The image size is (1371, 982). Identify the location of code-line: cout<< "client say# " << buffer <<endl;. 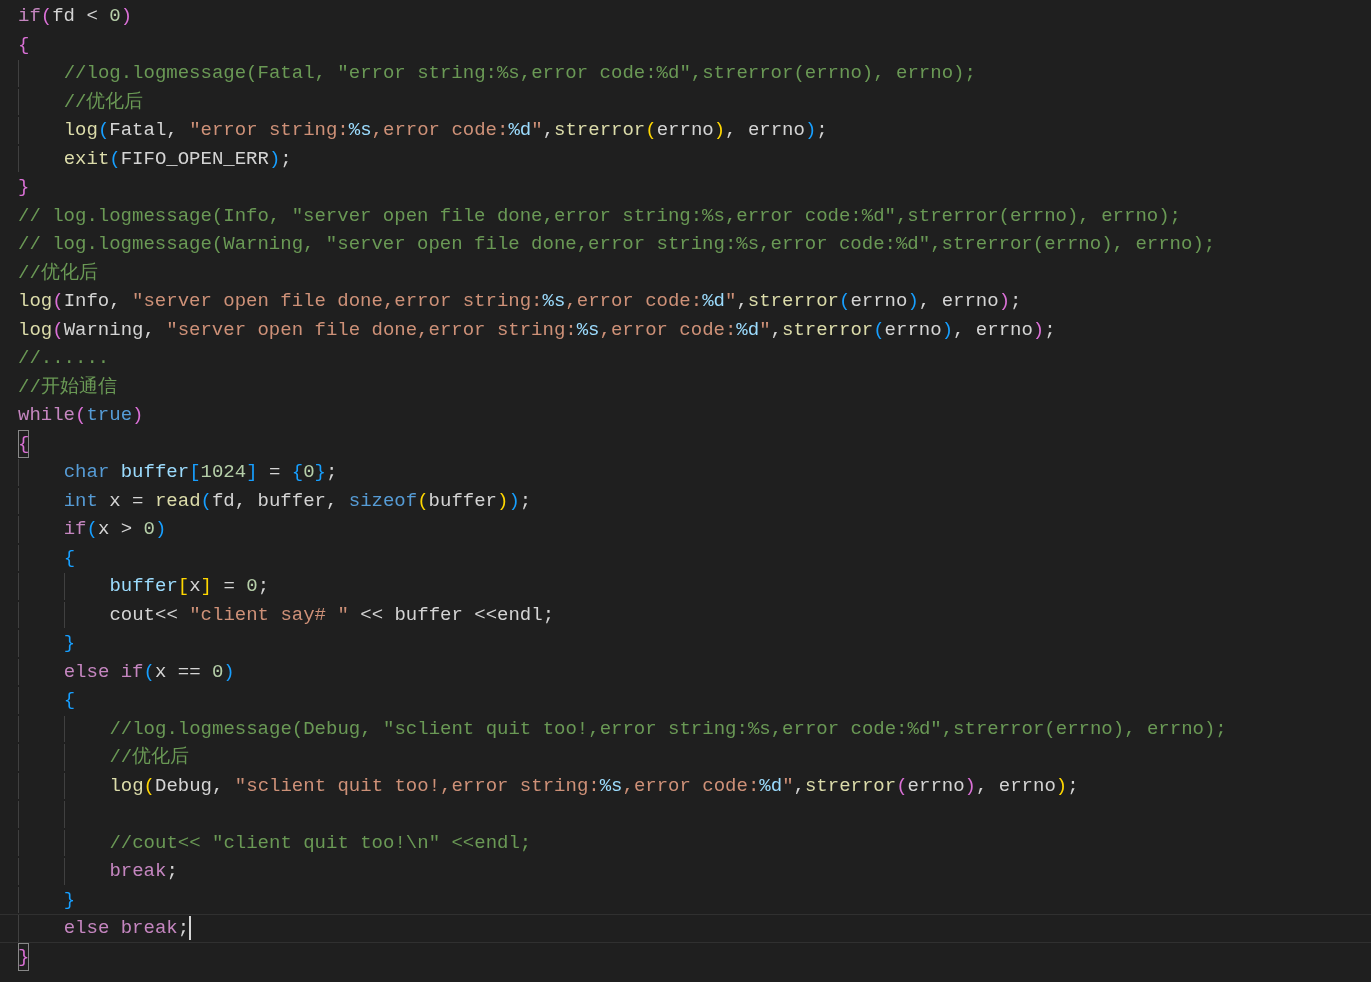
(332, 615).